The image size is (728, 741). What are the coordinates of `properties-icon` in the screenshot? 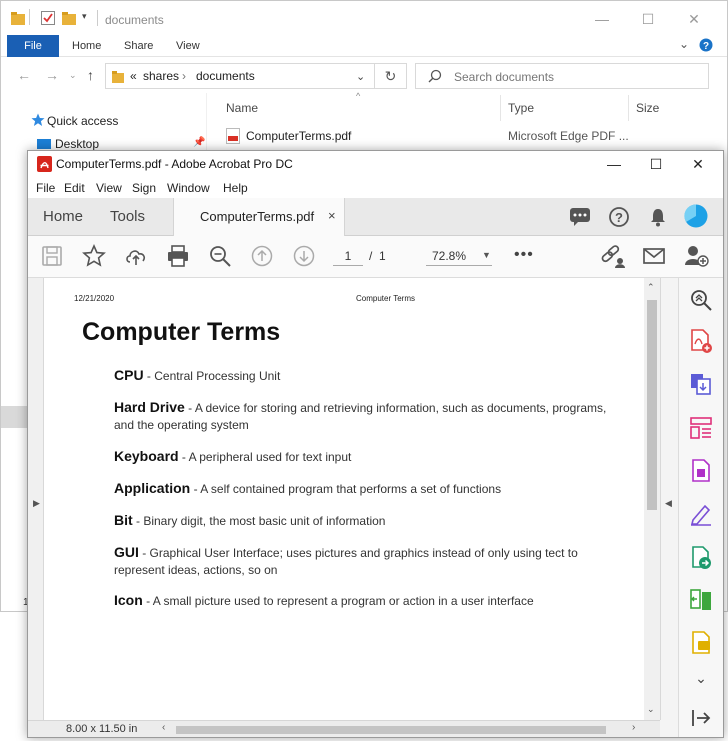 It's located at (48, 20).